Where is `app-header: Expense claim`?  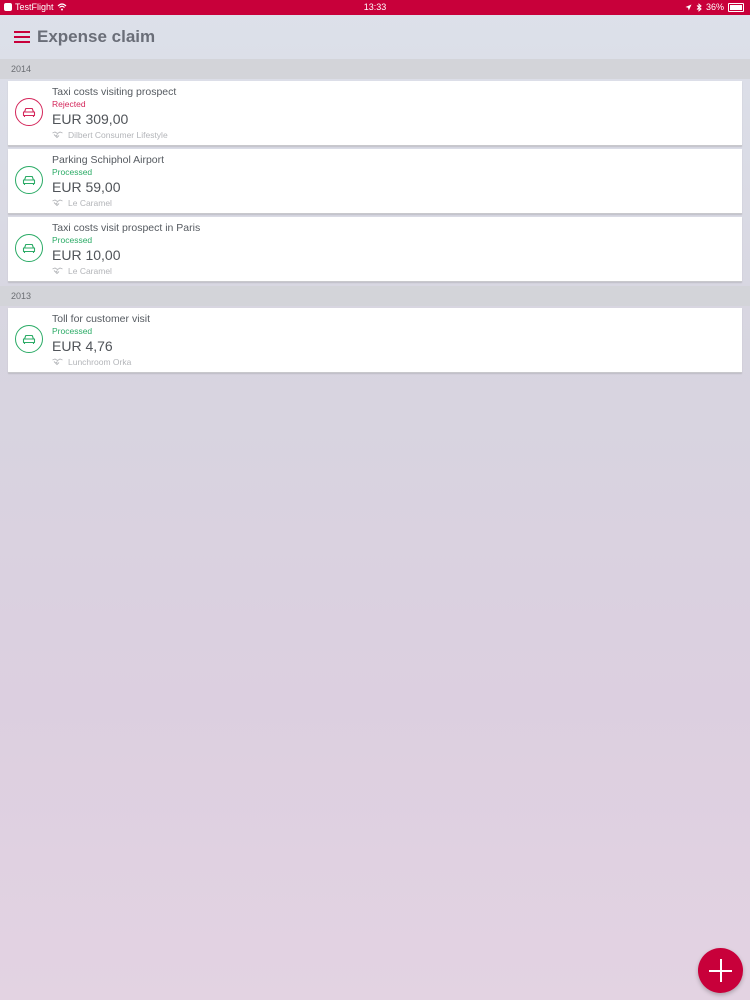 app-header: Expense claim is located at coordinates (375, 37).